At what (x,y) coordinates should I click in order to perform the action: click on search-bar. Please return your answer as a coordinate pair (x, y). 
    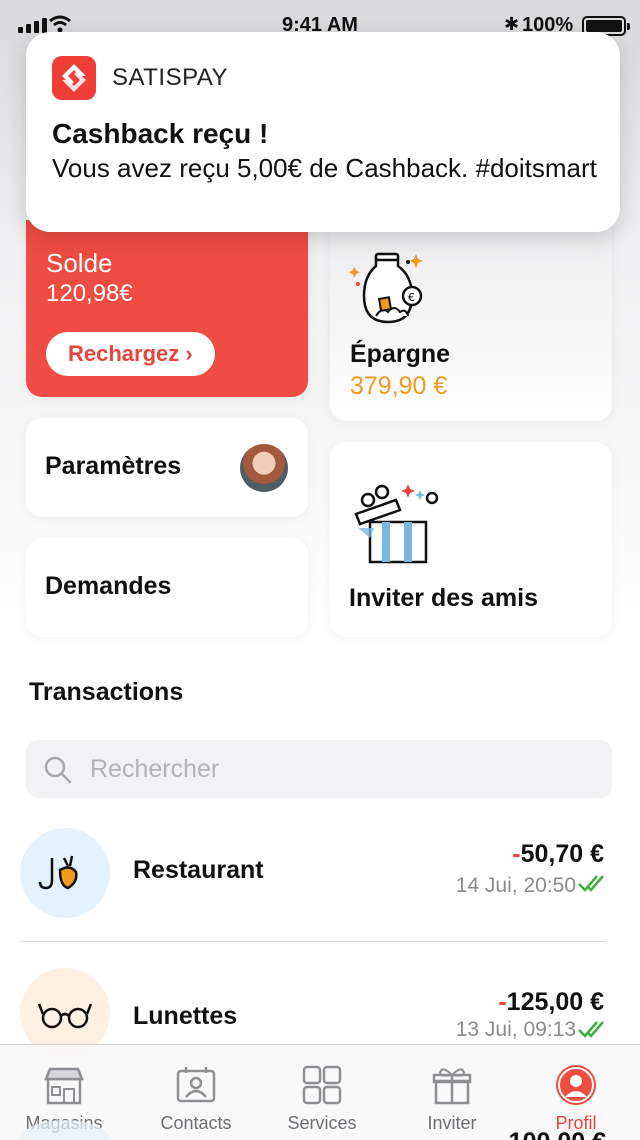
    Looking at the image, I should click on (319, 769).